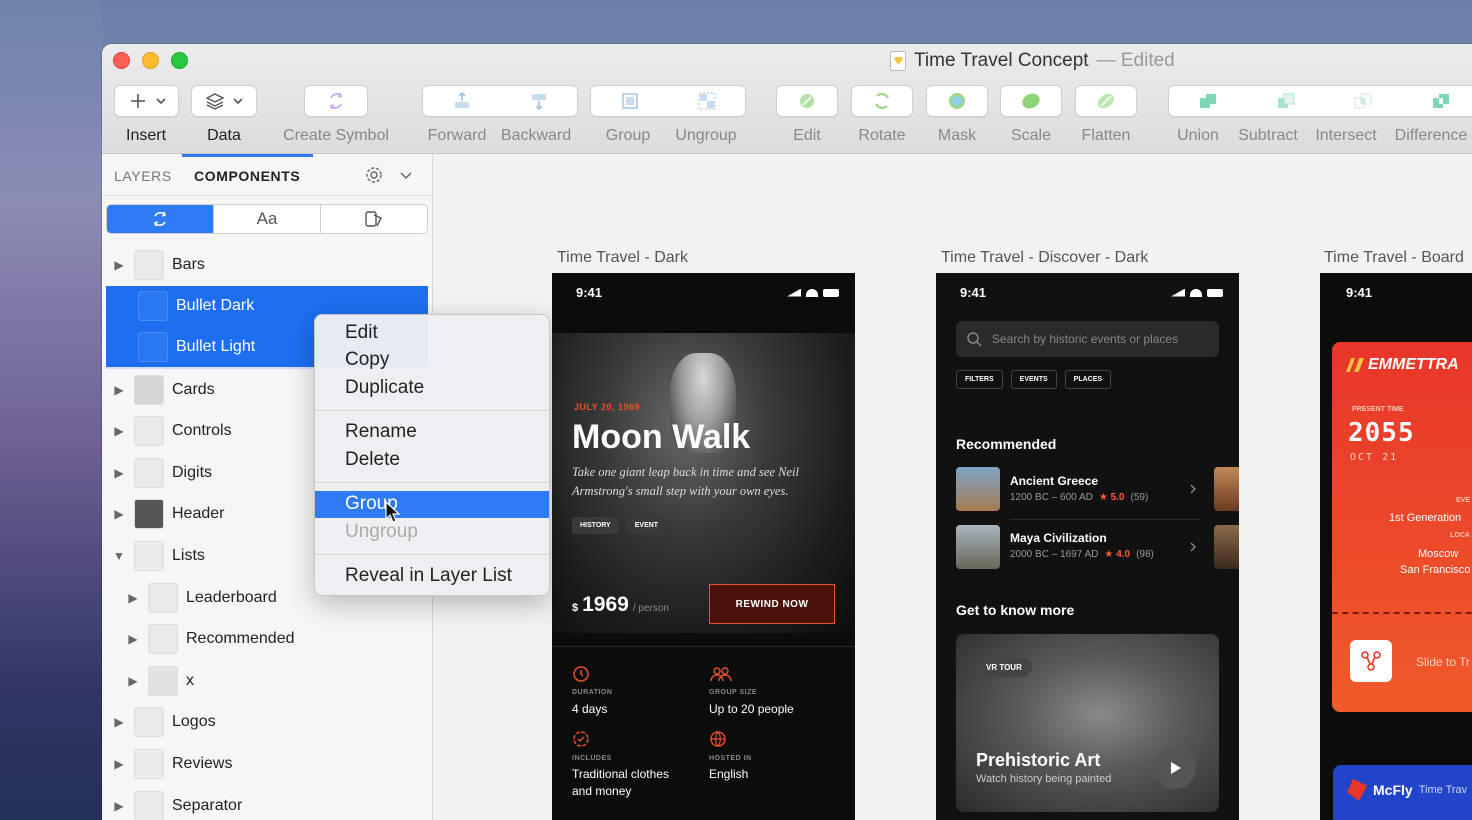 This screenshot has height=820, width=1472. What do you see at coordinates (374, 175) in the screenshot?
I see `gear-icon` at bounding box center [374, 175].